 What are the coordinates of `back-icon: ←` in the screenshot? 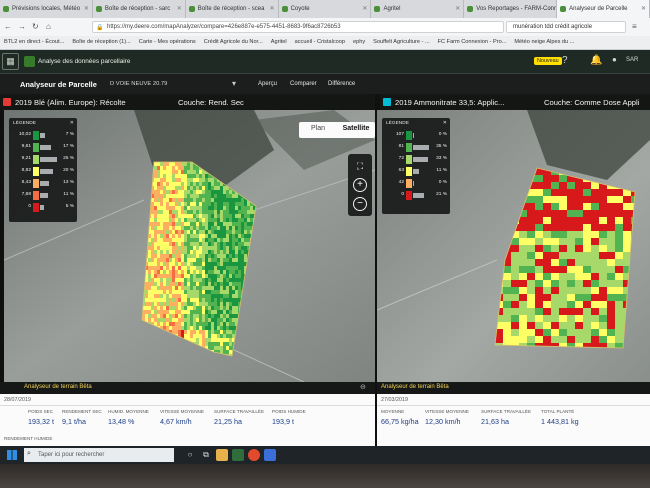 It's located at (8, 26).